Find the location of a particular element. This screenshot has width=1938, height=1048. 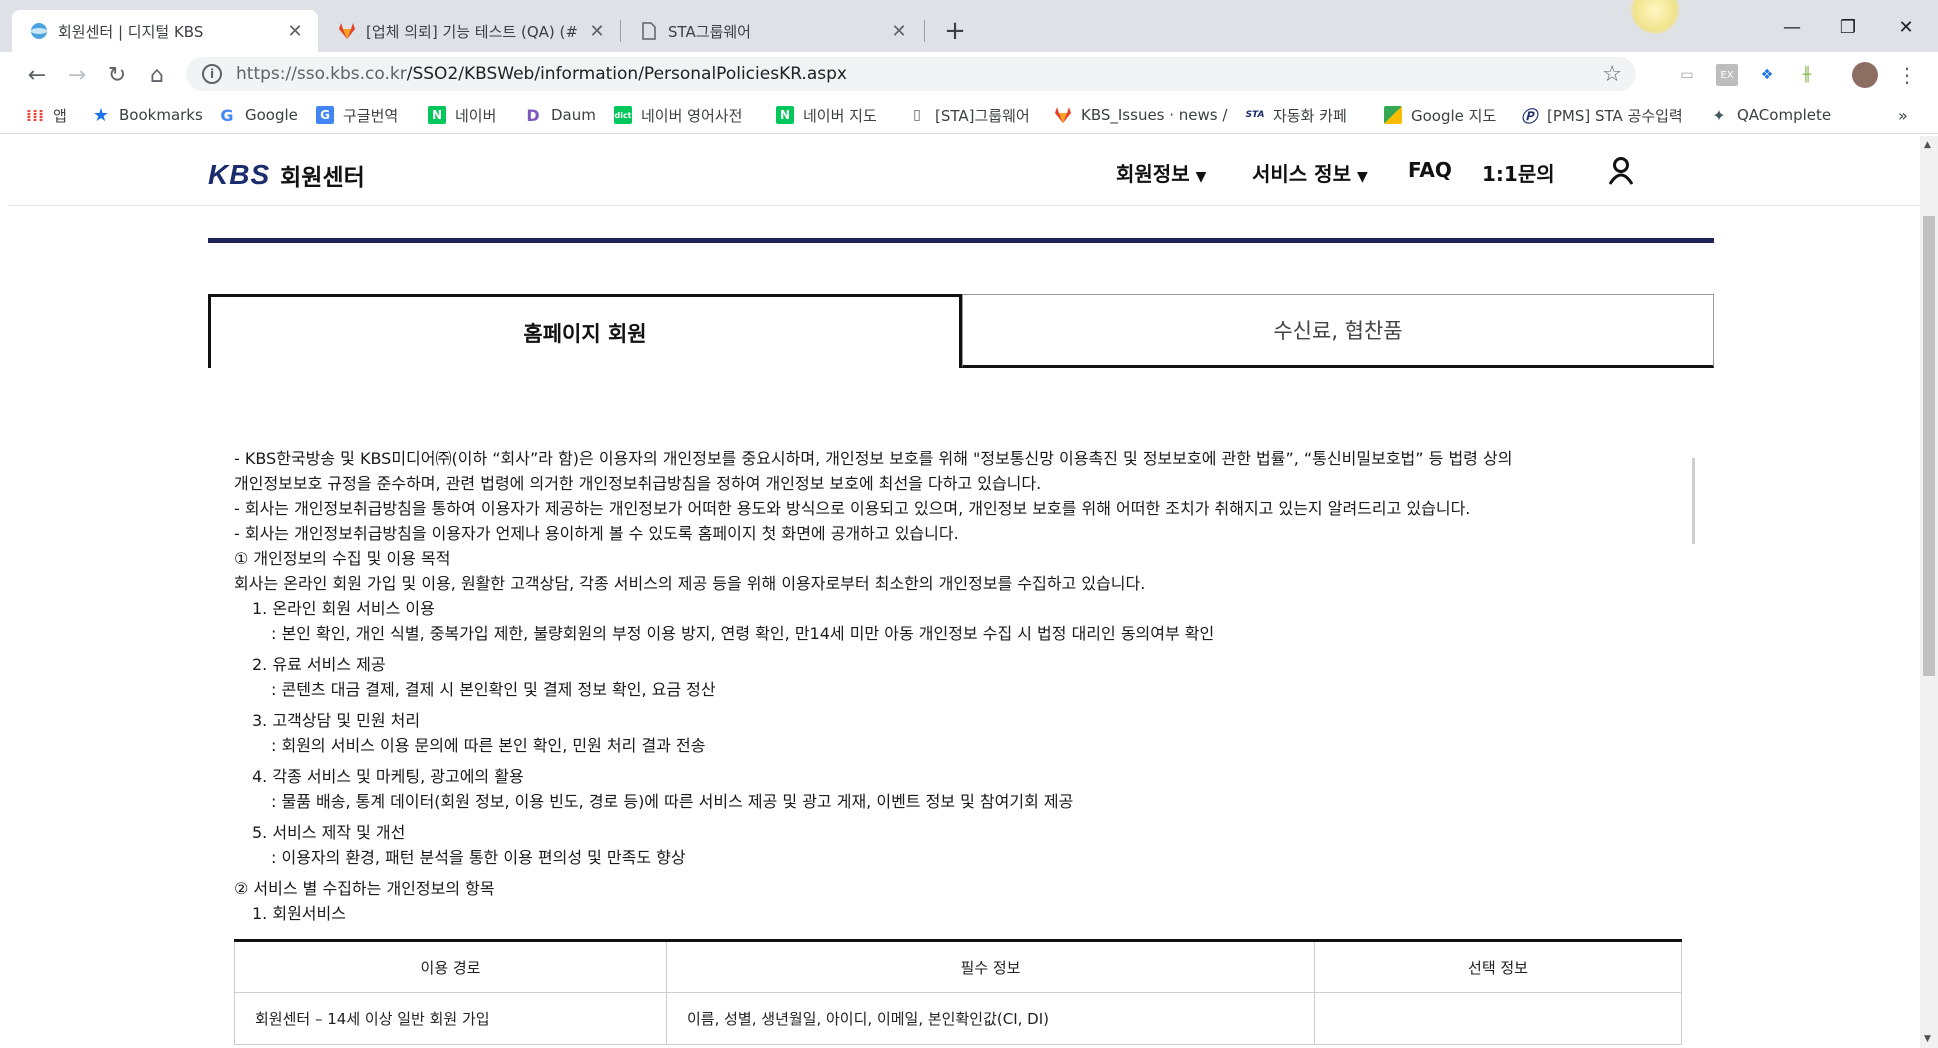

user-icon is located at coordinates (1621, 171).